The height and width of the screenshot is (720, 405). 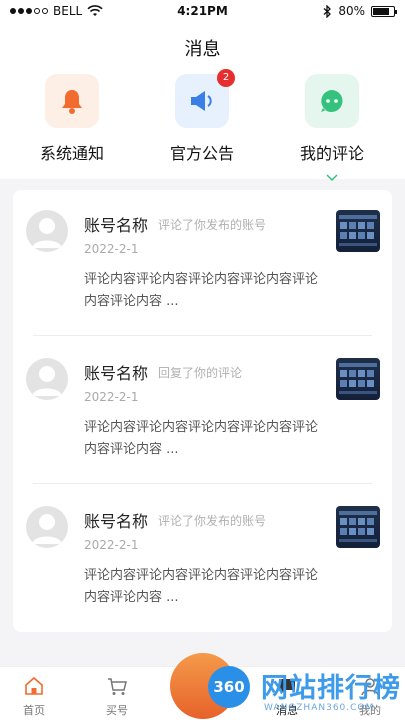 What do you see at coordinates (319, 708) in the screenshot?
I see `watermark-subtext: WANGZHAN360.COM` at bounding box center [319, 708].